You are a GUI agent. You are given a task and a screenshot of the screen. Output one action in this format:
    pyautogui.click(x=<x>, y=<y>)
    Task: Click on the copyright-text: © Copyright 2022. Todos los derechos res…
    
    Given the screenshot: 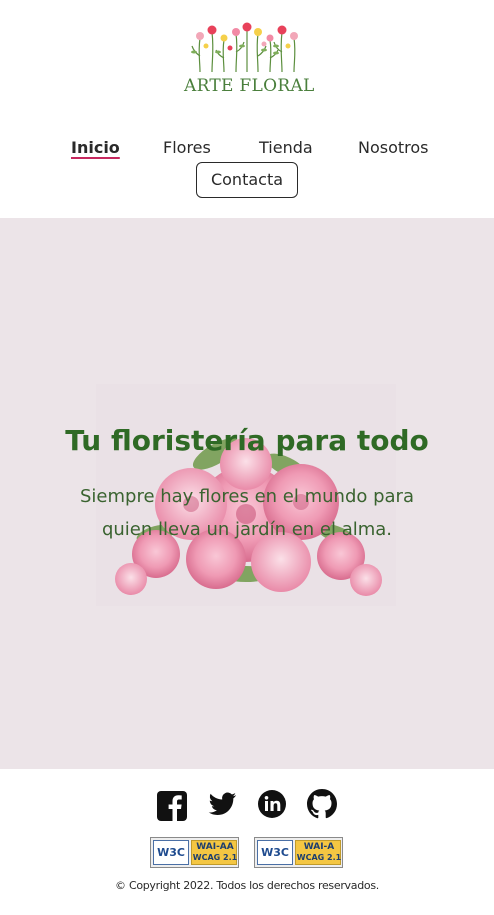 What is the action you would take?
    pyautogui.click(x=247, y=885)
    